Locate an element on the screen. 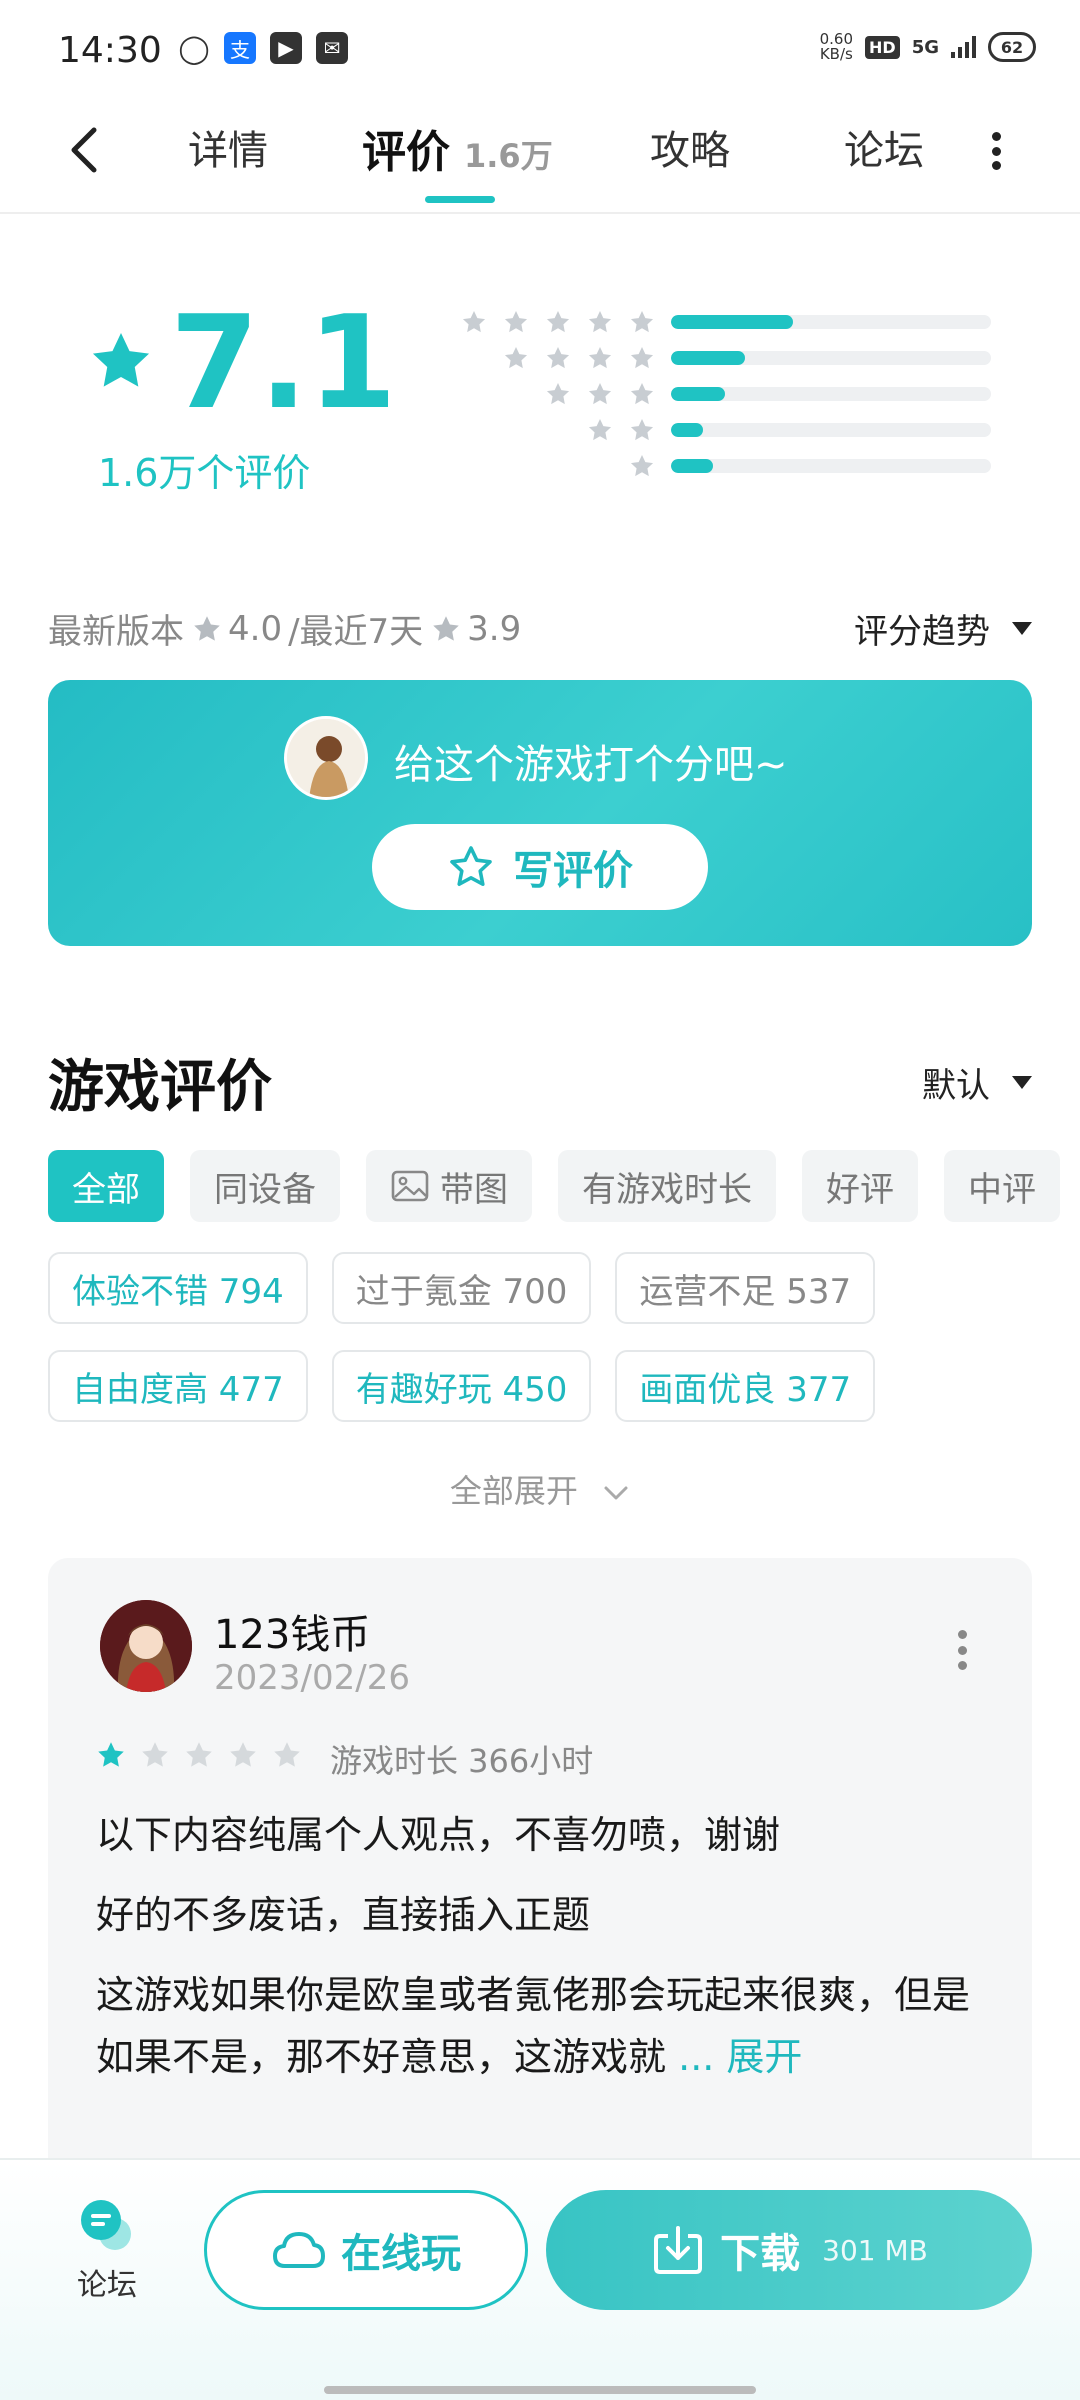  reviews-title: 游戏评价 is located at coordinates (160, 1087).